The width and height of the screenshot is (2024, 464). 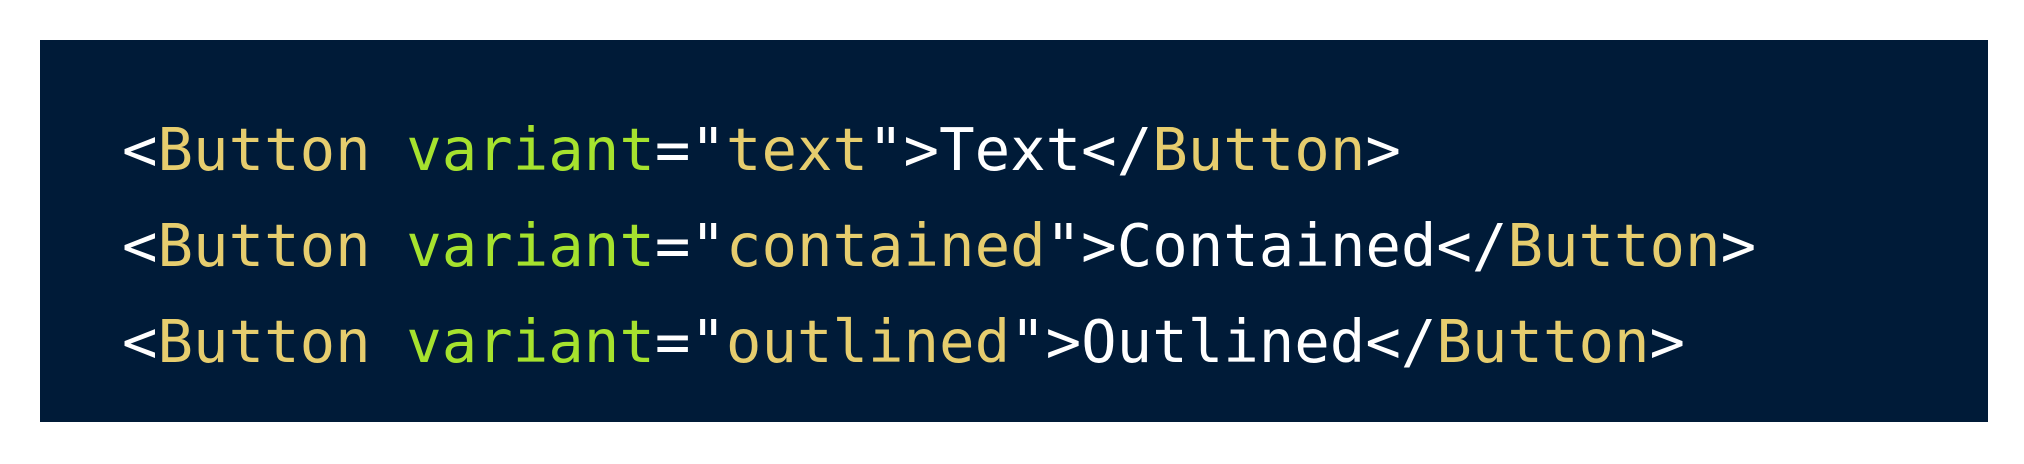 What do you see at coordinates (868, 341) in the screenshot?
I see `attribute-value: outlined` at bounding box center [868, 341].